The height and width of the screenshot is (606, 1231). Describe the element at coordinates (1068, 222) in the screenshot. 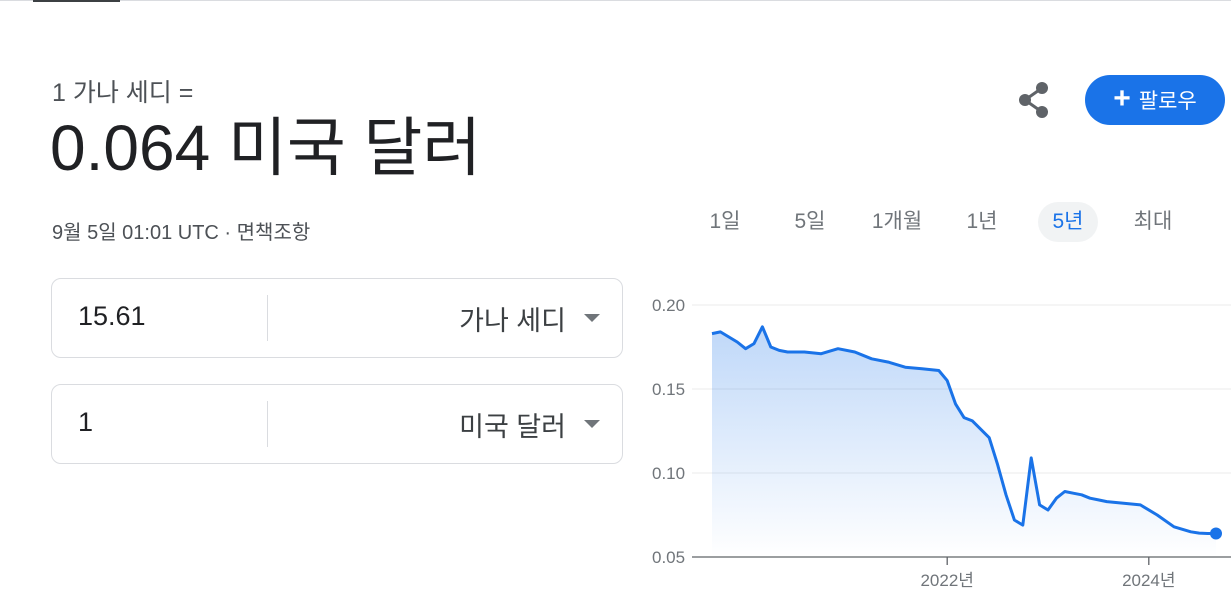

I see `tab-range-5y: 5년` at that location.